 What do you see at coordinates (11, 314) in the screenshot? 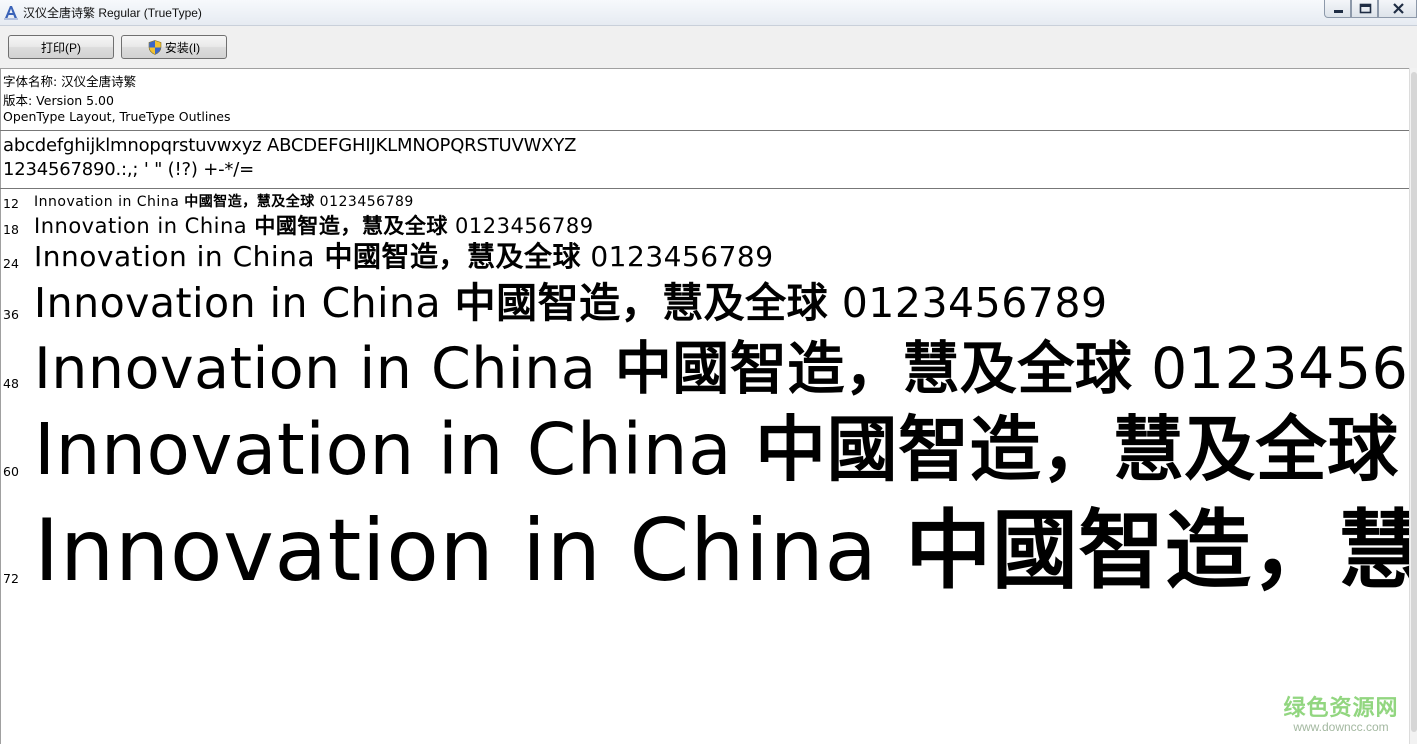
I see `size-label: 36` at bounding box center [11, 314].